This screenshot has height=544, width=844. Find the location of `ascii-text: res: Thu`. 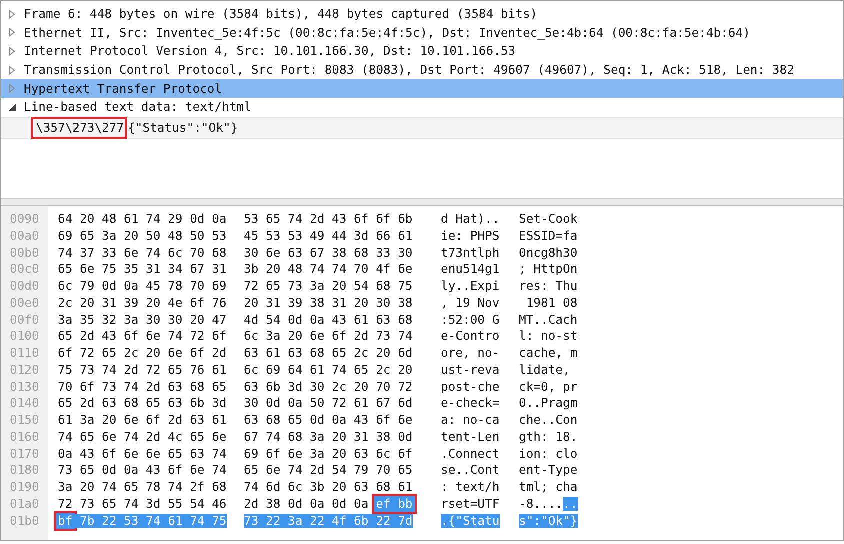

ascii-text: res: Thu is located at coordinates (548, 286).